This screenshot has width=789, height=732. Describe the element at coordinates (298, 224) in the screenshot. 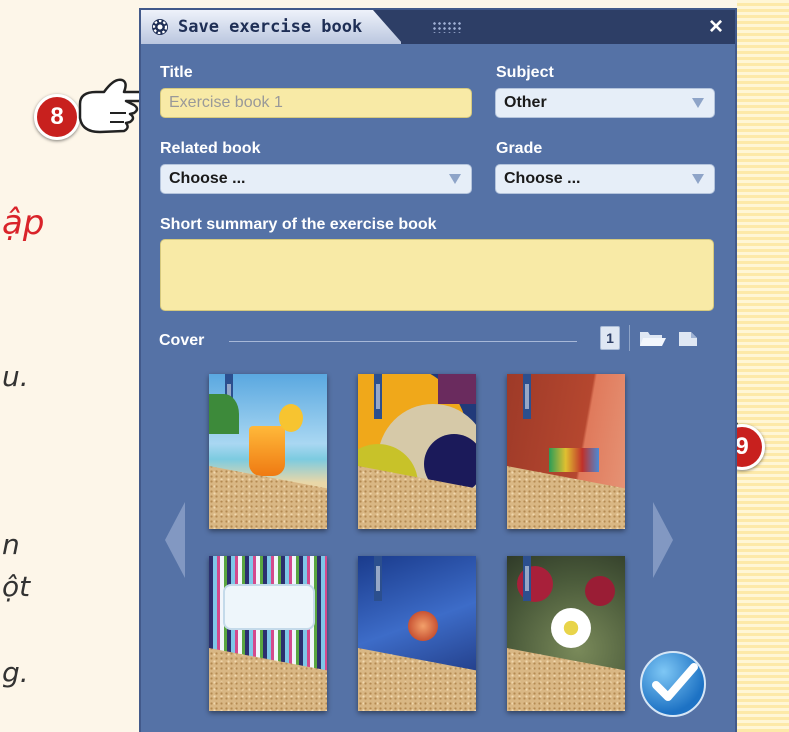

I see `summary-label: Short summary of the exercise book` at that location.